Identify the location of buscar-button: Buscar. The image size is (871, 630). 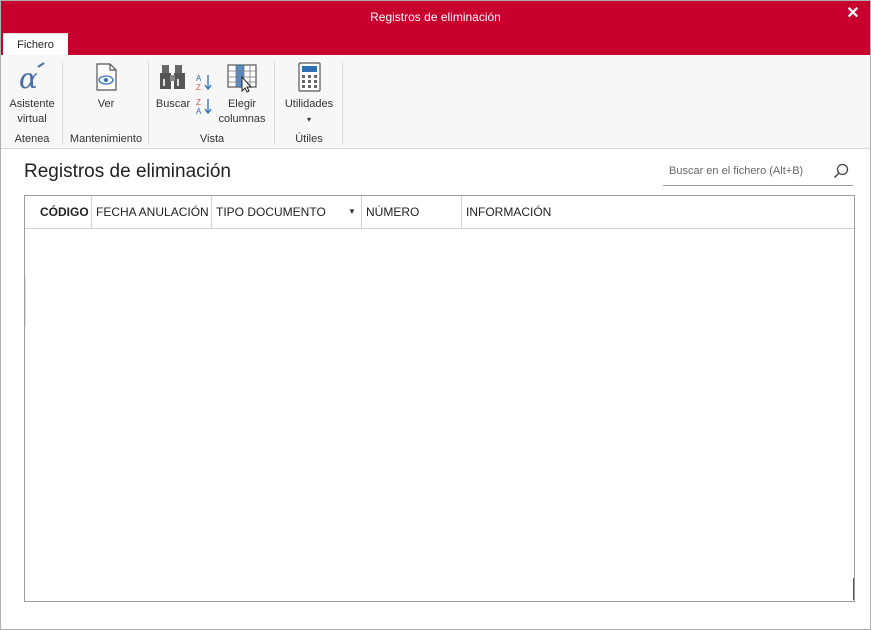
(173, 86).